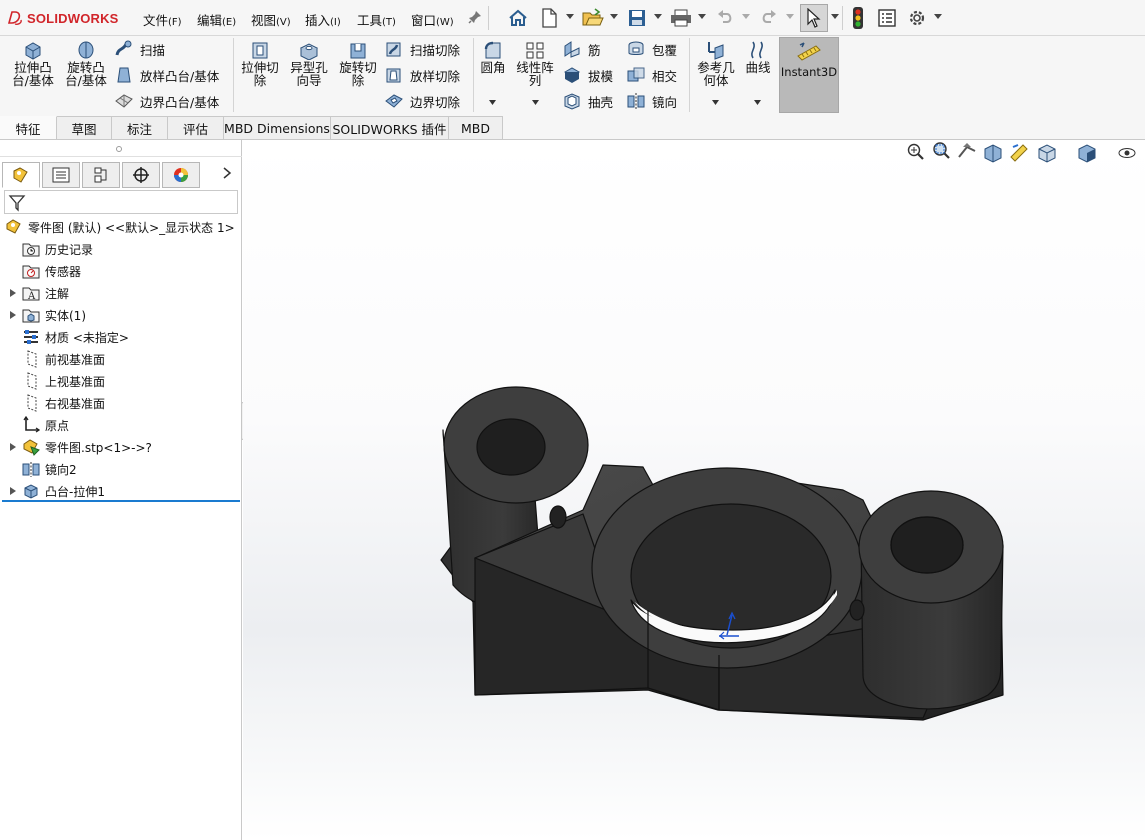  Describe the element at coordinates (637, 18) in the screenshot. I see `save-icon` at that location.